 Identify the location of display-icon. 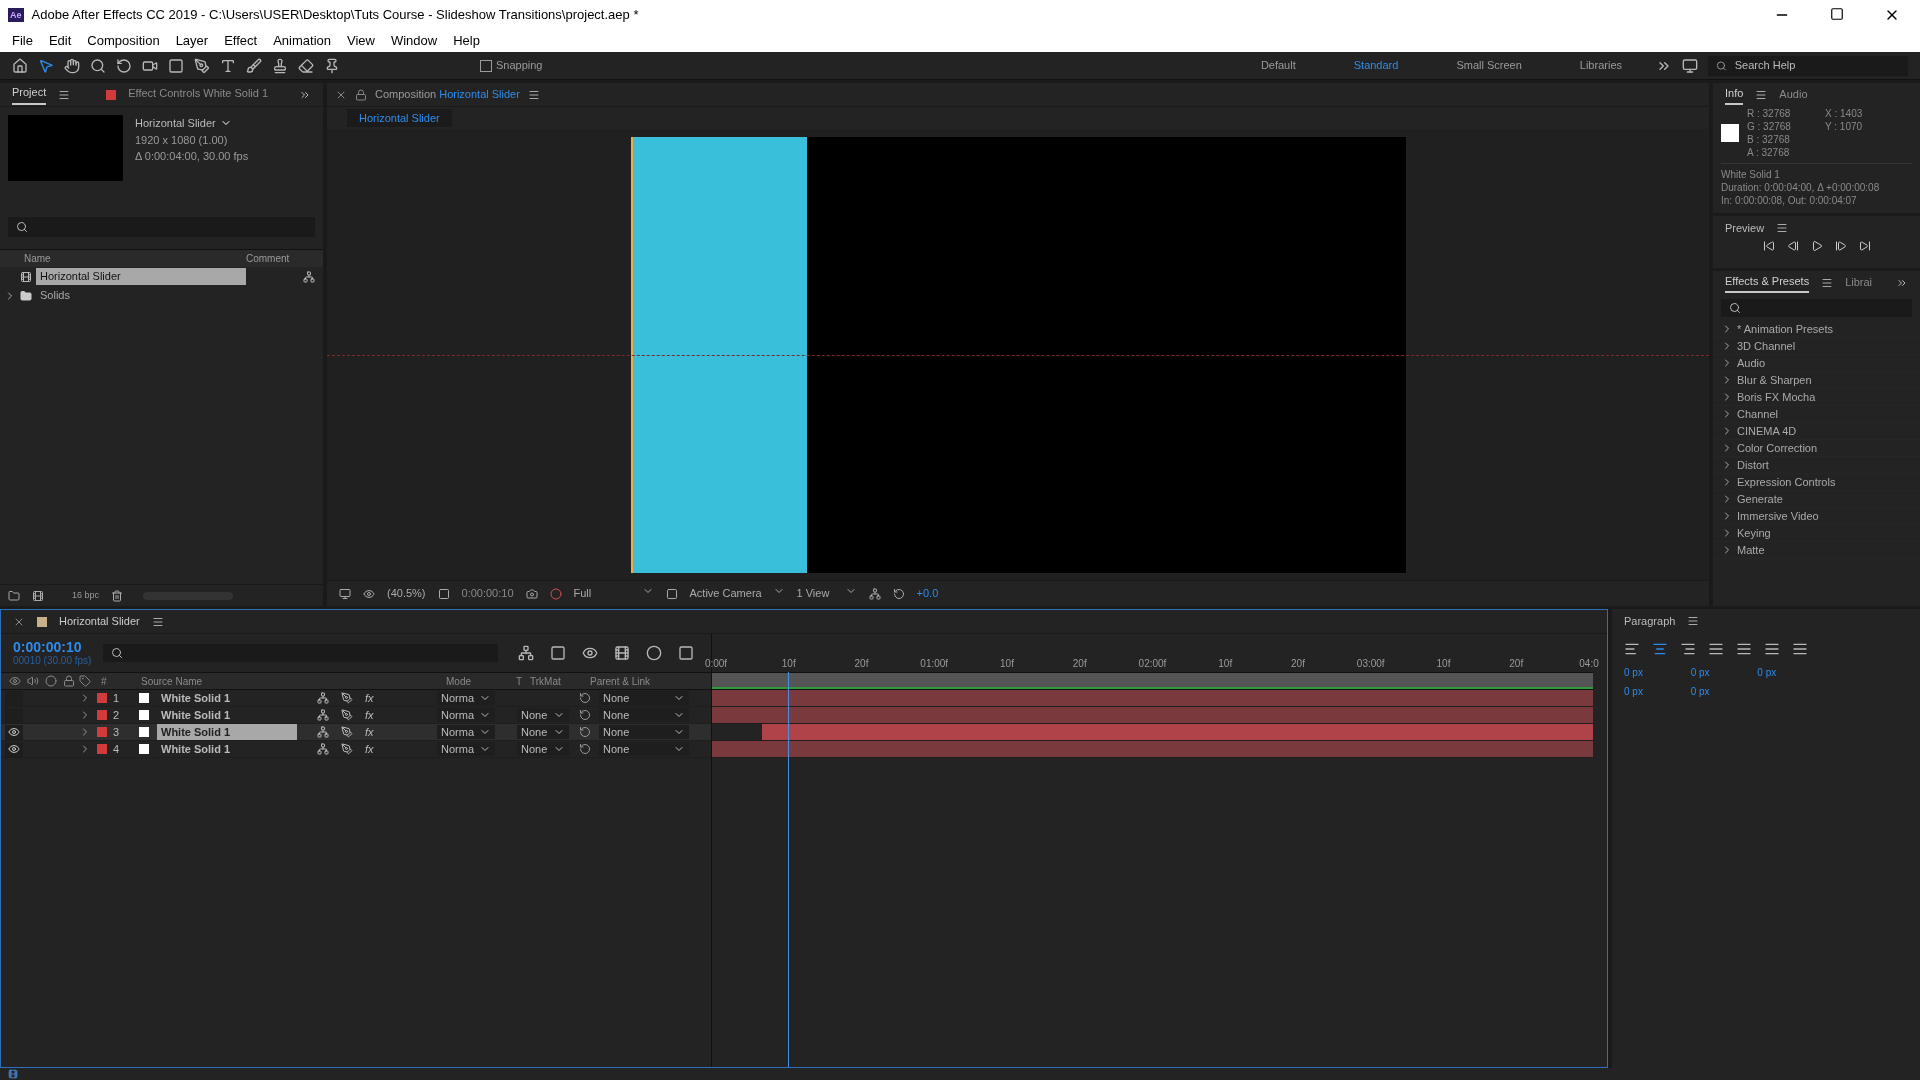
(345, 593).